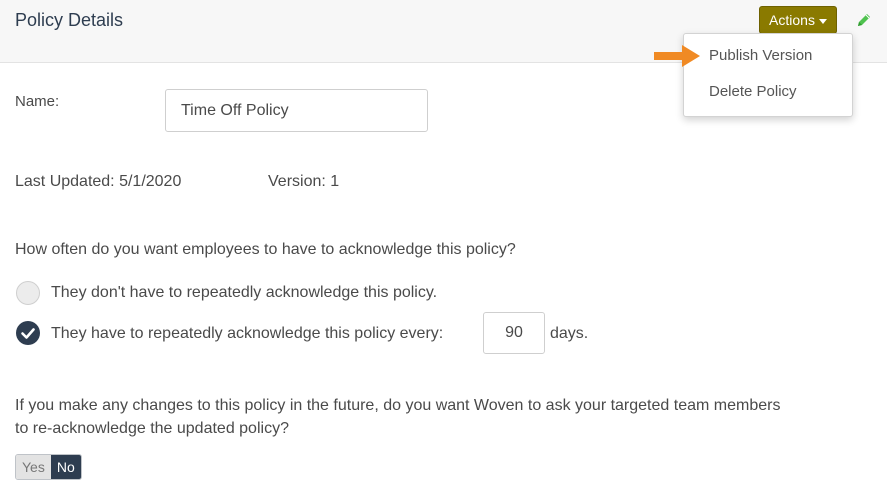 The width and height of the screenshot is (887, 488). I want to click on caret-down-icon, so click(822, 21).